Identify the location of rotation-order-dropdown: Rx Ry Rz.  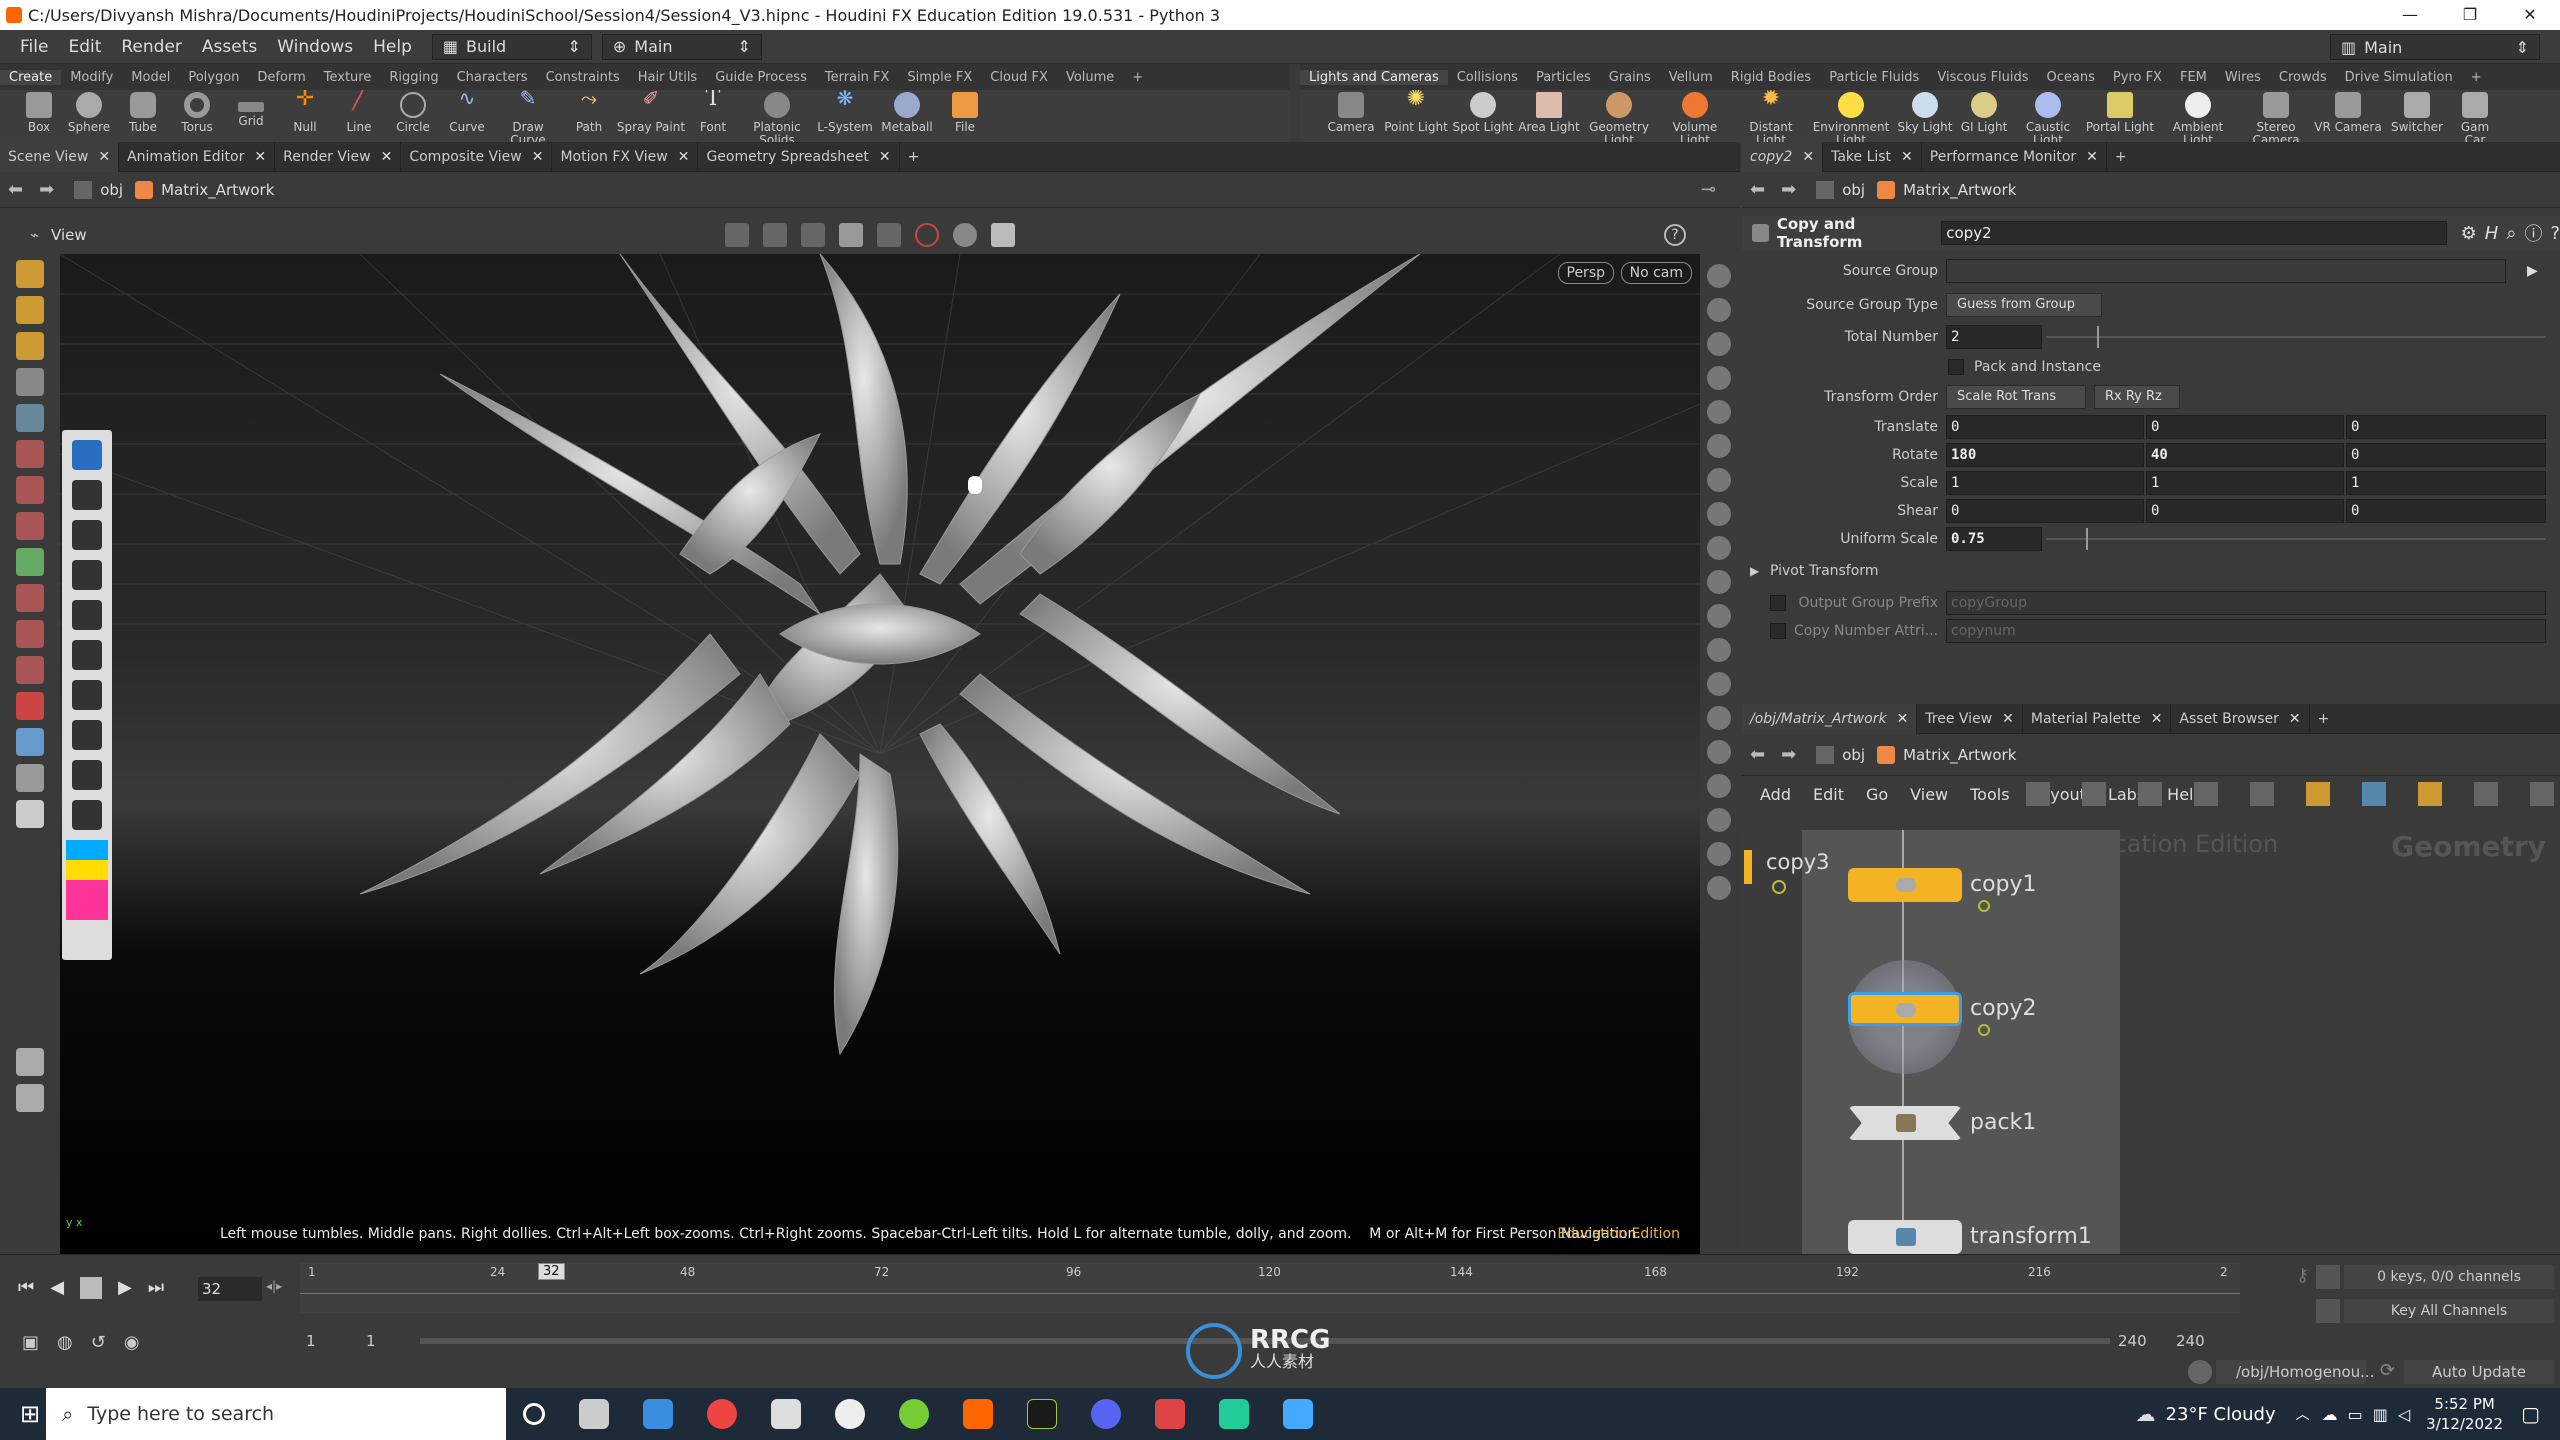
(2137, 397).